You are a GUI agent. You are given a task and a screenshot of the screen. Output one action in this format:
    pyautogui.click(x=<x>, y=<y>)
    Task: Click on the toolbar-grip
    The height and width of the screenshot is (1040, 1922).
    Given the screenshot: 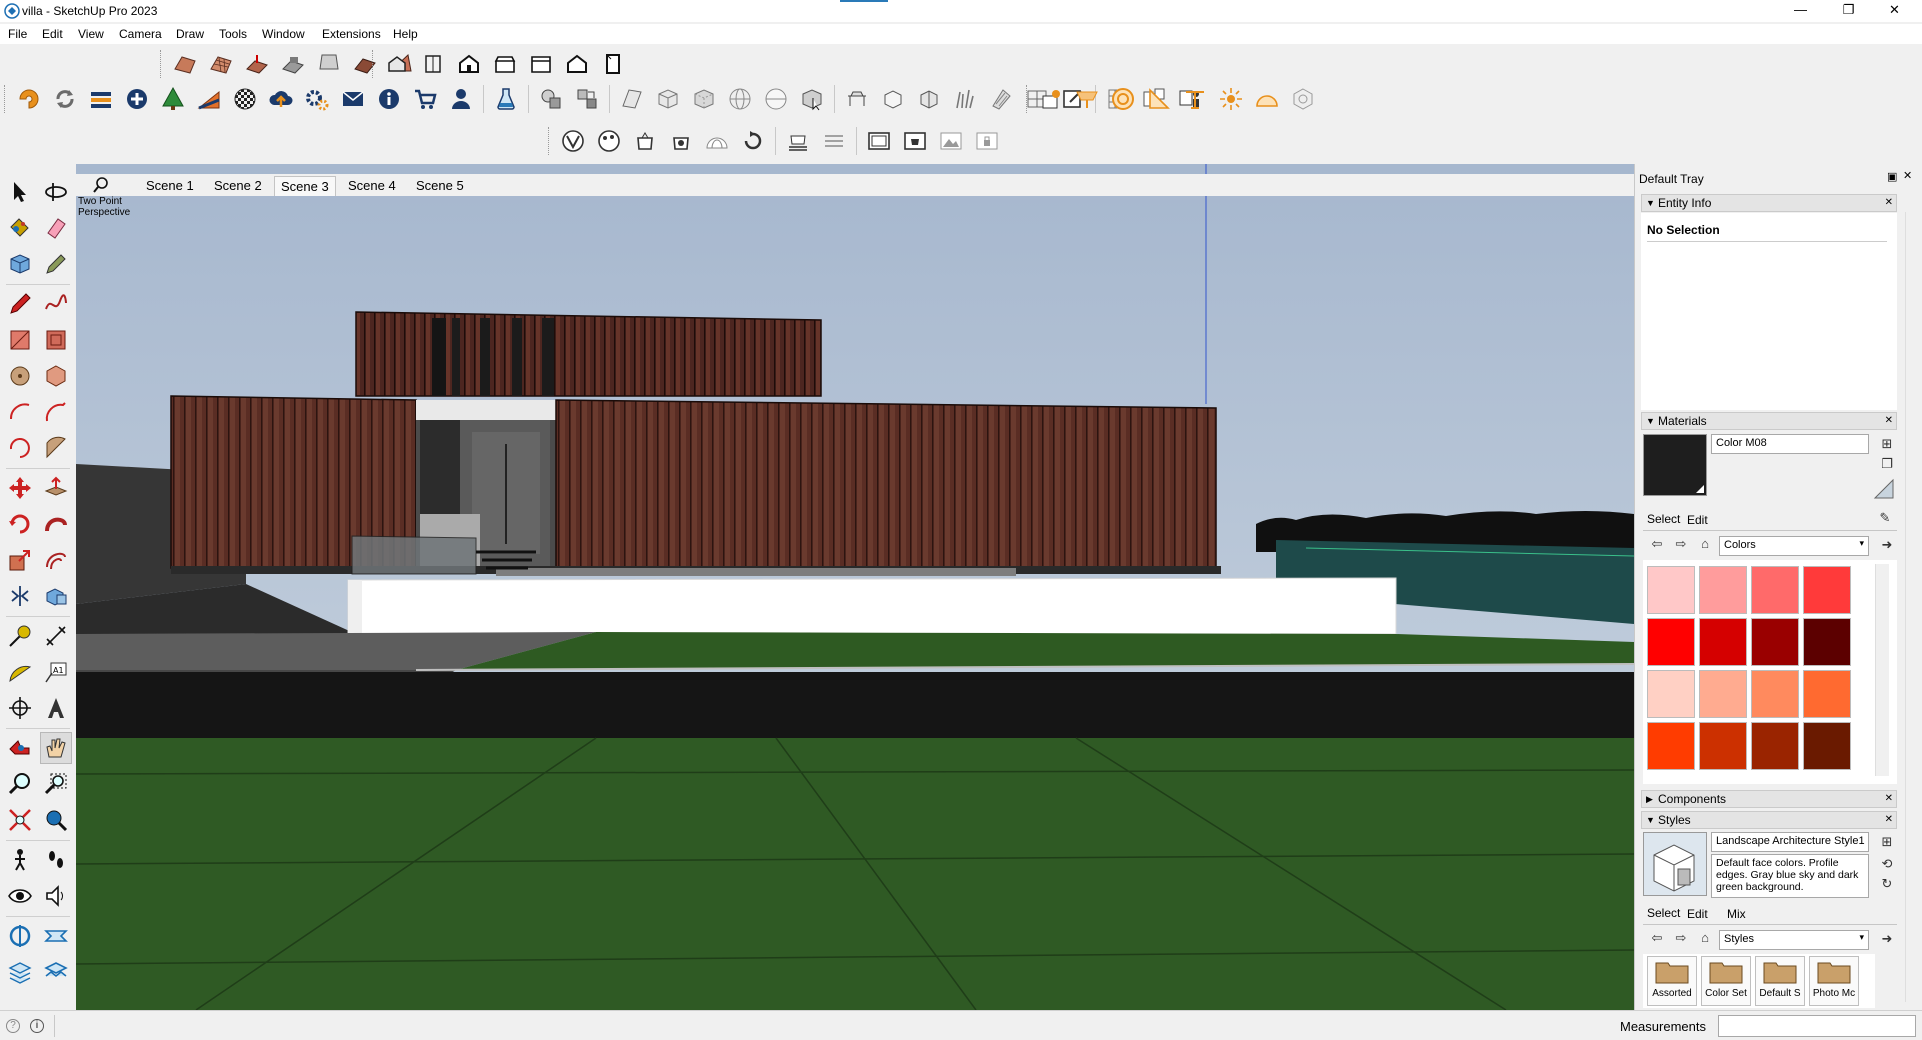 What is the action you would take?
    pyautogui.click(x=162, y=64)
    